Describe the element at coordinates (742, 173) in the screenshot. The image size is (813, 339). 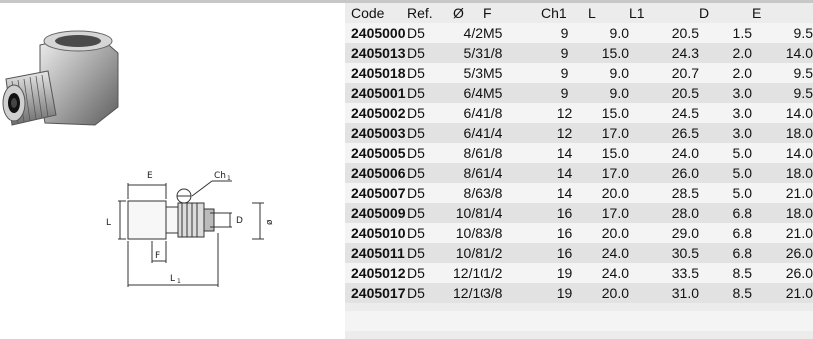
I see `cell-d: 5.0` at that location.